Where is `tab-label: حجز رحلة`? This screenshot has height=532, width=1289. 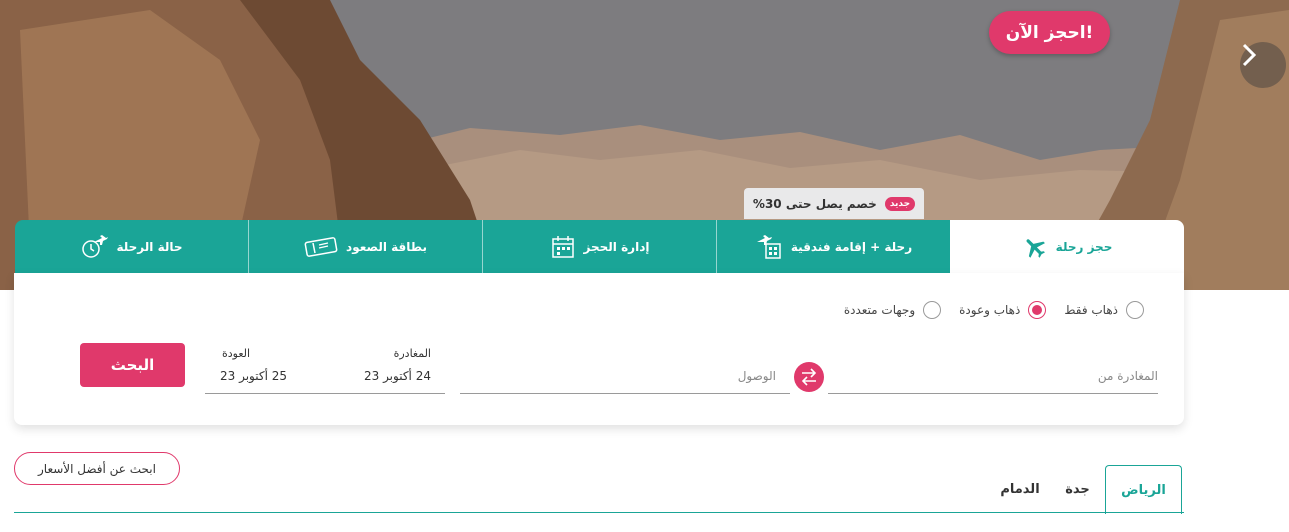
tab-label: حجز رحلة is located at coordinates (1084, 246).